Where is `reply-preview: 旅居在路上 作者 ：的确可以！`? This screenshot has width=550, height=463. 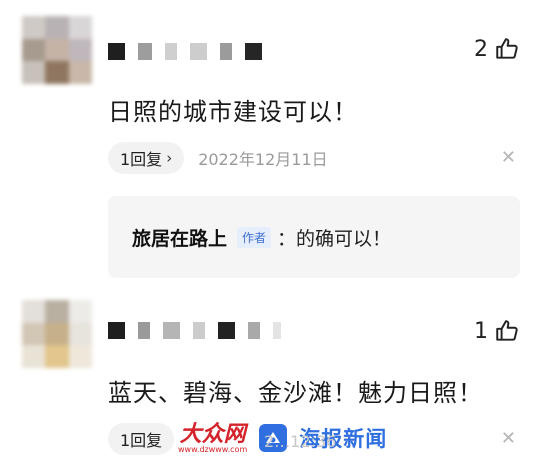
reply-preview: 旅居在路上 作者 ：的确可以！ is located at coordinates (314, 237).